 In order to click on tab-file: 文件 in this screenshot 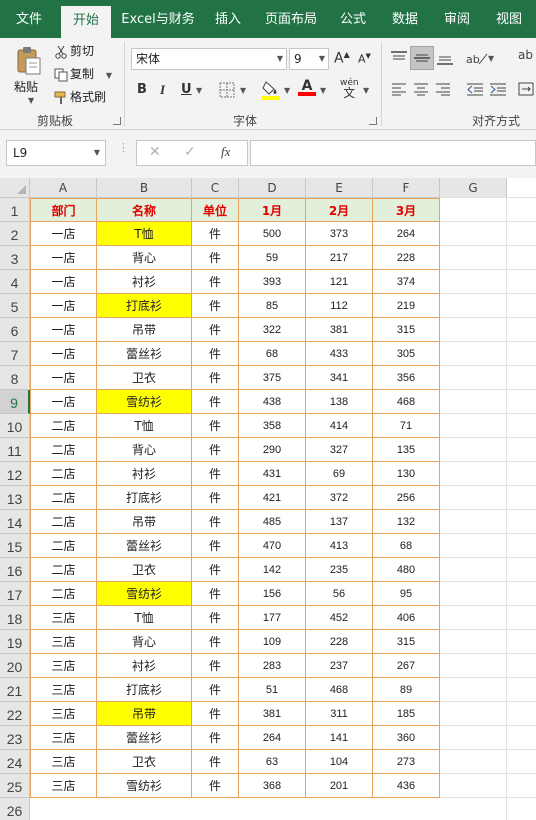, I will do `click(29, 19)`.